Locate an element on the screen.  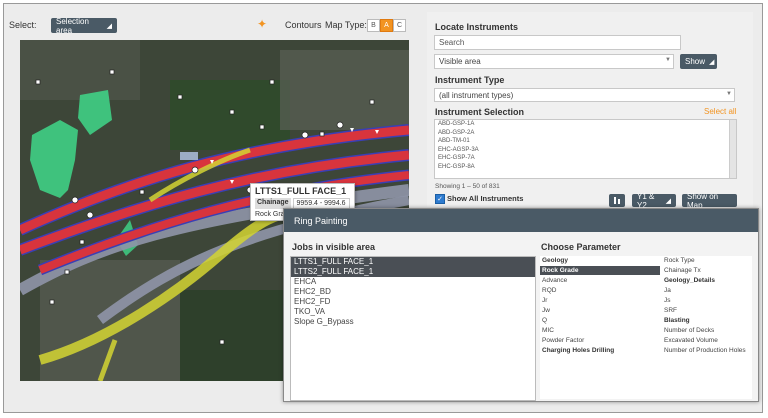
select-all-link: Select all is located at coordinates (720, 111).